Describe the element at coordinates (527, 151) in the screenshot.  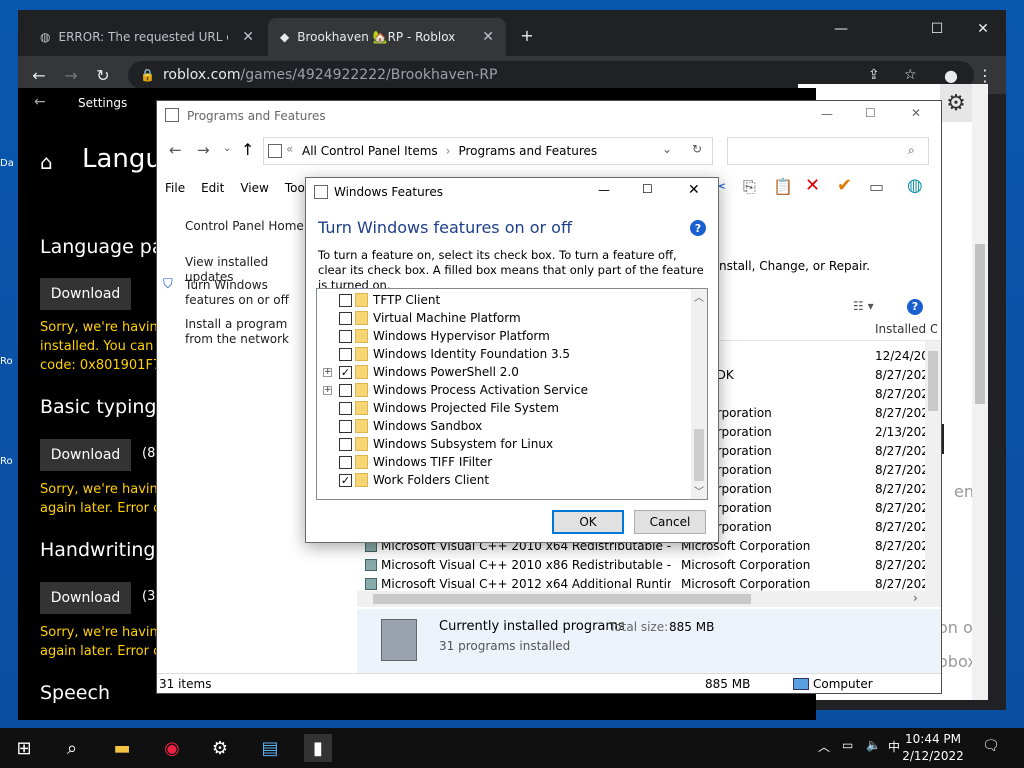
I see `breadcrumb-item: Programs and Features` at that location.